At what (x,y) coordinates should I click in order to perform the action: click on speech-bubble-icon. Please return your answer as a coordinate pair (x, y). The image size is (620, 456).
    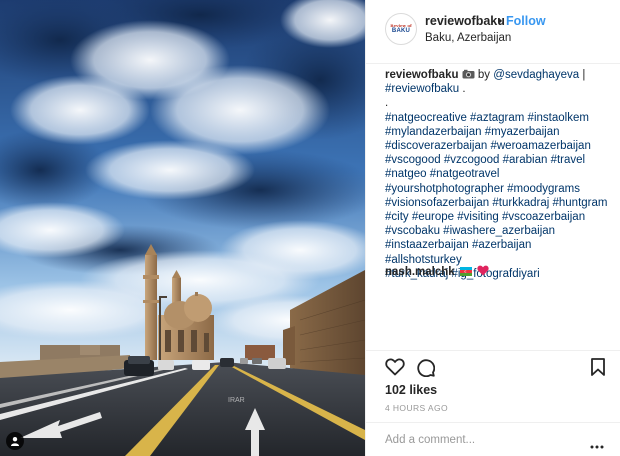
    Looking at the image, I should click on (426, 368).